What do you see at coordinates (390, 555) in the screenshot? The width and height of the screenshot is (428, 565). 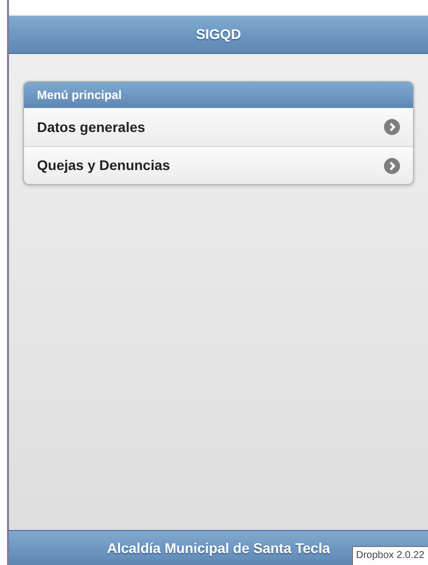 I see `tooltip: Dropbox 2.0.22` at bounding box center [390, 555].